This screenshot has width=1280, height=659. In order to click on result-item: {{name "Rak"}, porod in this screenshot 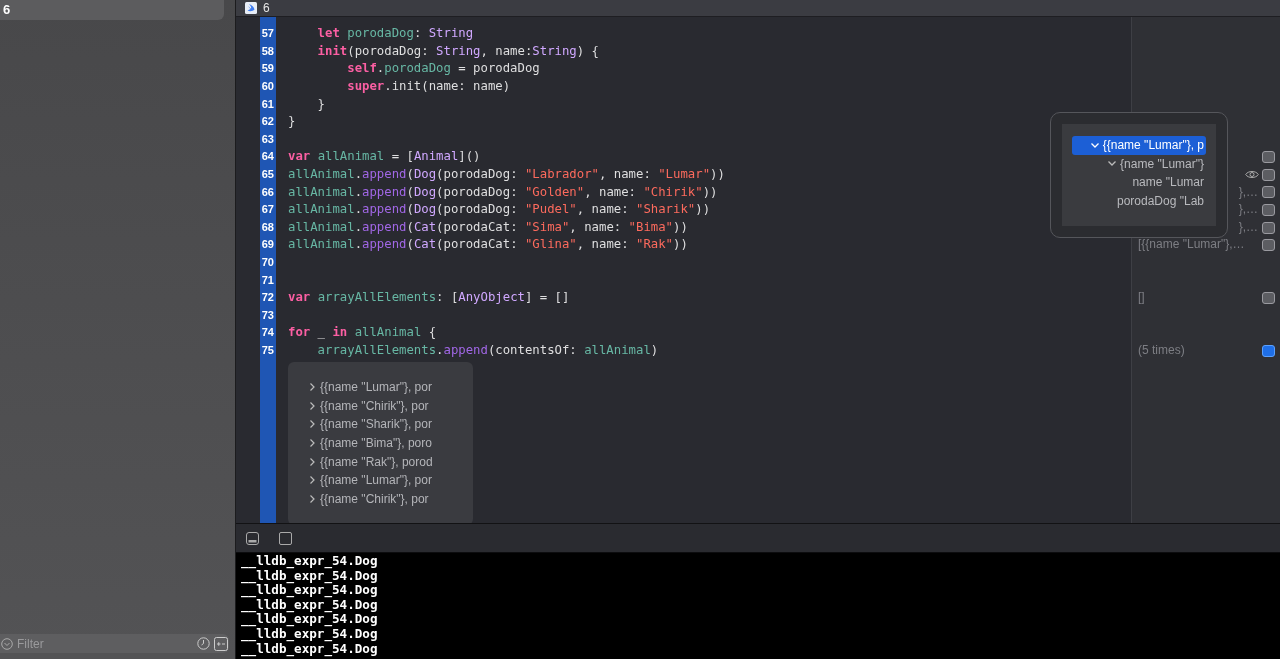, I will do `click(391, 461)`.